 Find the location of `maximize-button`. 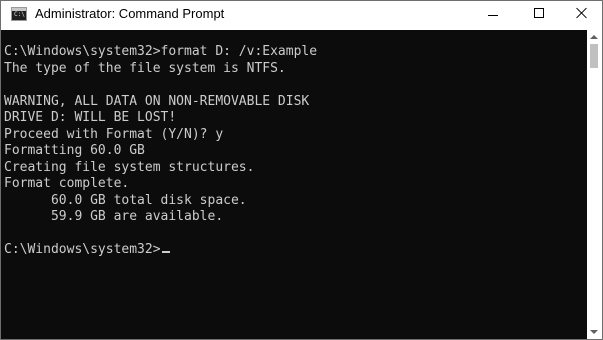

maximize-button is located at coordinates (539, 15).